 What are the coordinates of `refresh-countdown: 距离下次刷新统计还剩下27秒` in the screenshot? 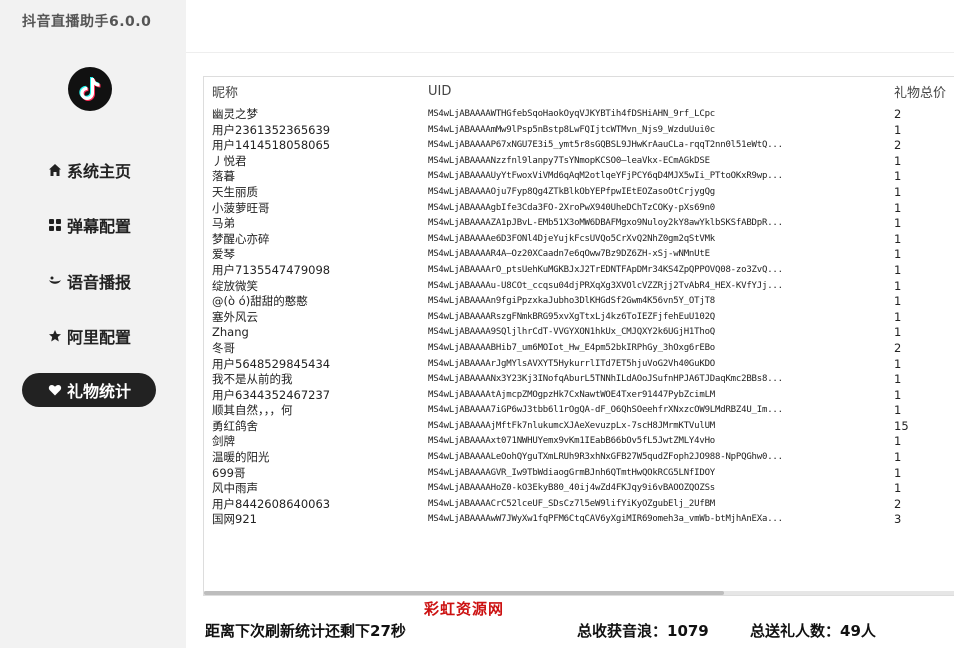 It's located at (305, 631).